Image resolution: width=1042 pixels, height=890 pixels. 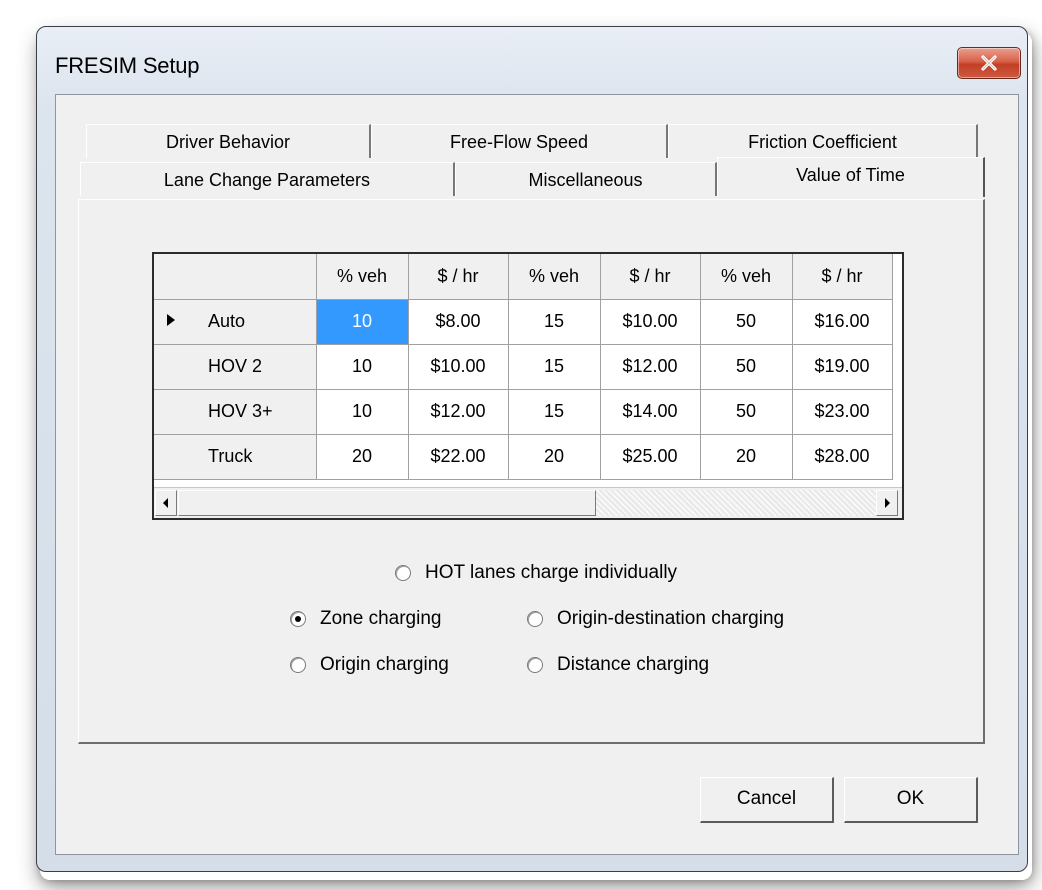 I want to click on grid-header-row: % veh $ / hr % veh $ / hr % veh $ / hr, so click(x=523, y=277).